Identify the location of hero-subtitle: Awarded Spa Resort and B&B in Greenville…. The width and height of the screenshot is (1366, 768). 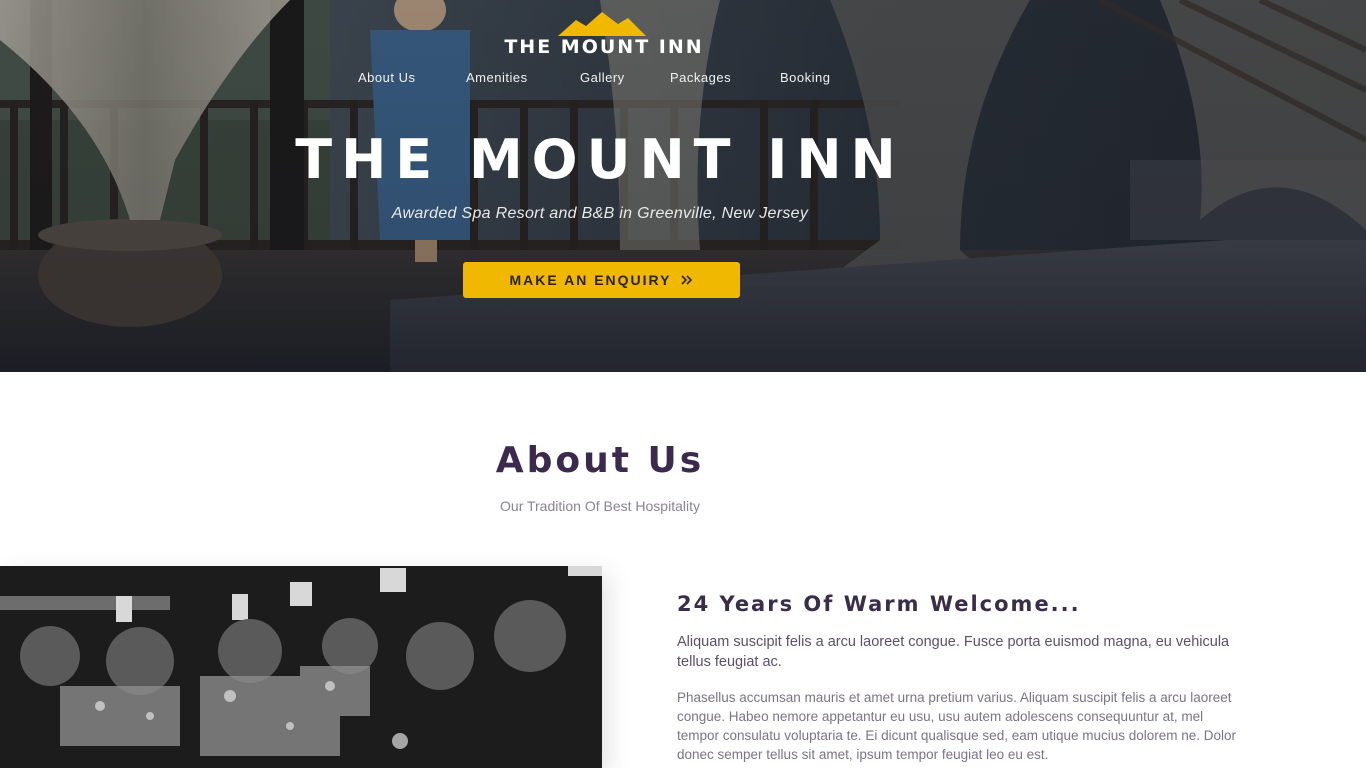
(600, 213).